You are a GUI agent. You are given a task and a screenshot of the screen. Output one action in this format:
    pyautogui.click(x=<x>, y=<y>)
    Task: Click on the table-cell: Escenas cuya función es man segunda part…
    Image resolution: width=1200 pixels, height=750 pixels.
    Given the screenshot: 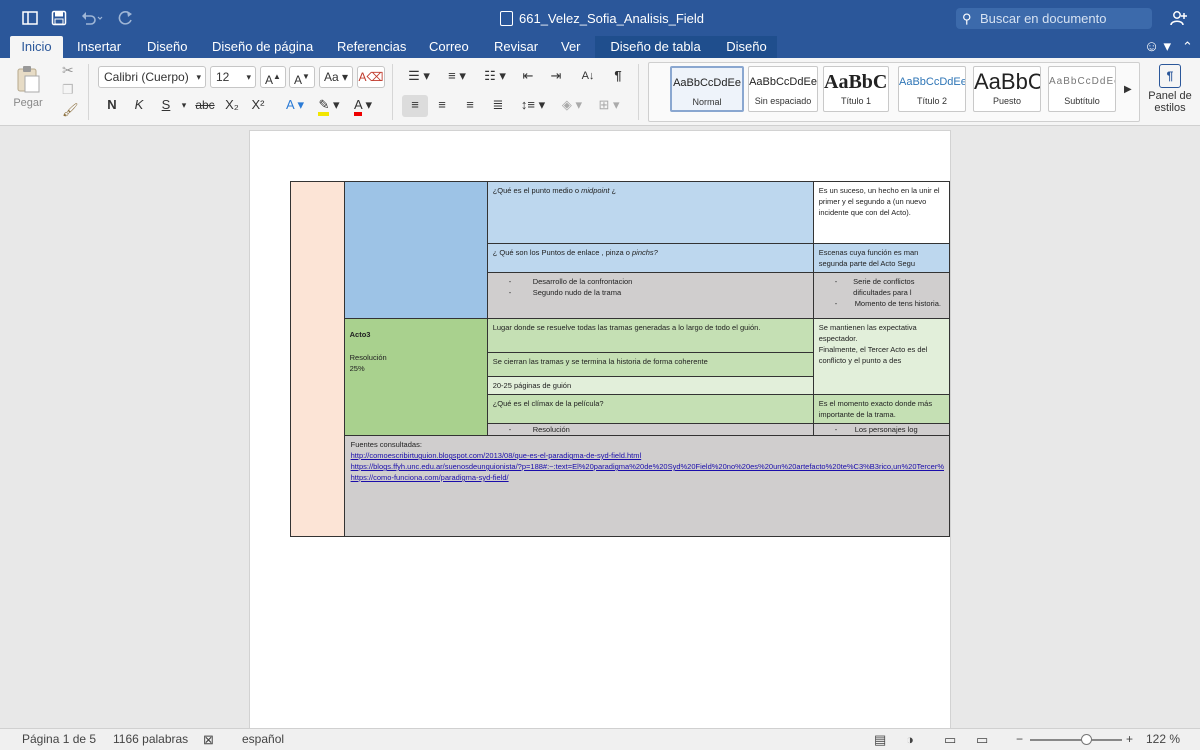 What is the action you would take?
    pyautogui.click(x=881, y=258)
    